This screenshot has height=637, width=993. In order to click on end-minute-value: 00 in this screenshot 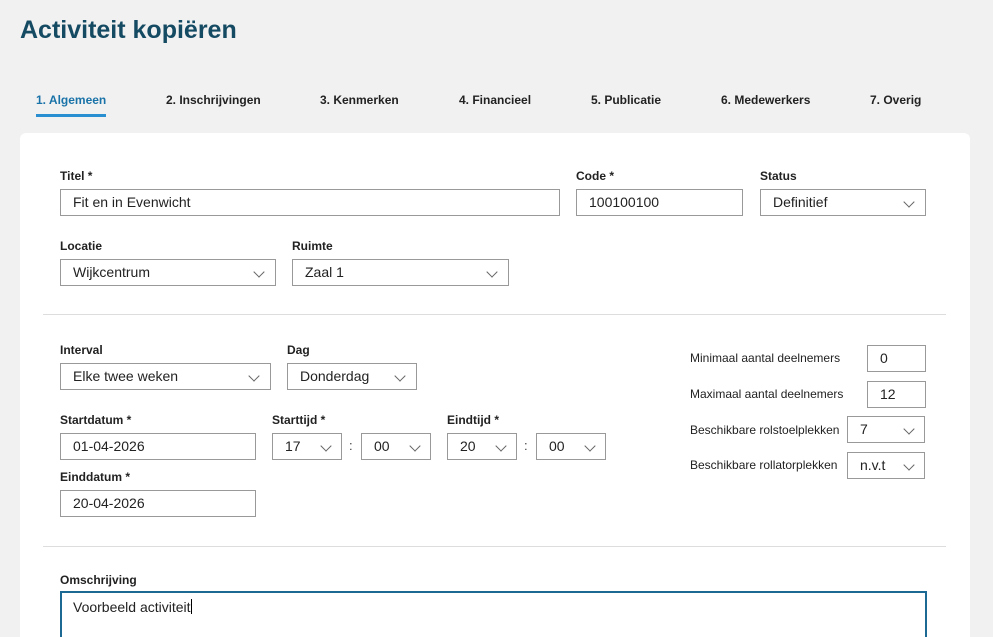, I will do `click(557, 446)`.